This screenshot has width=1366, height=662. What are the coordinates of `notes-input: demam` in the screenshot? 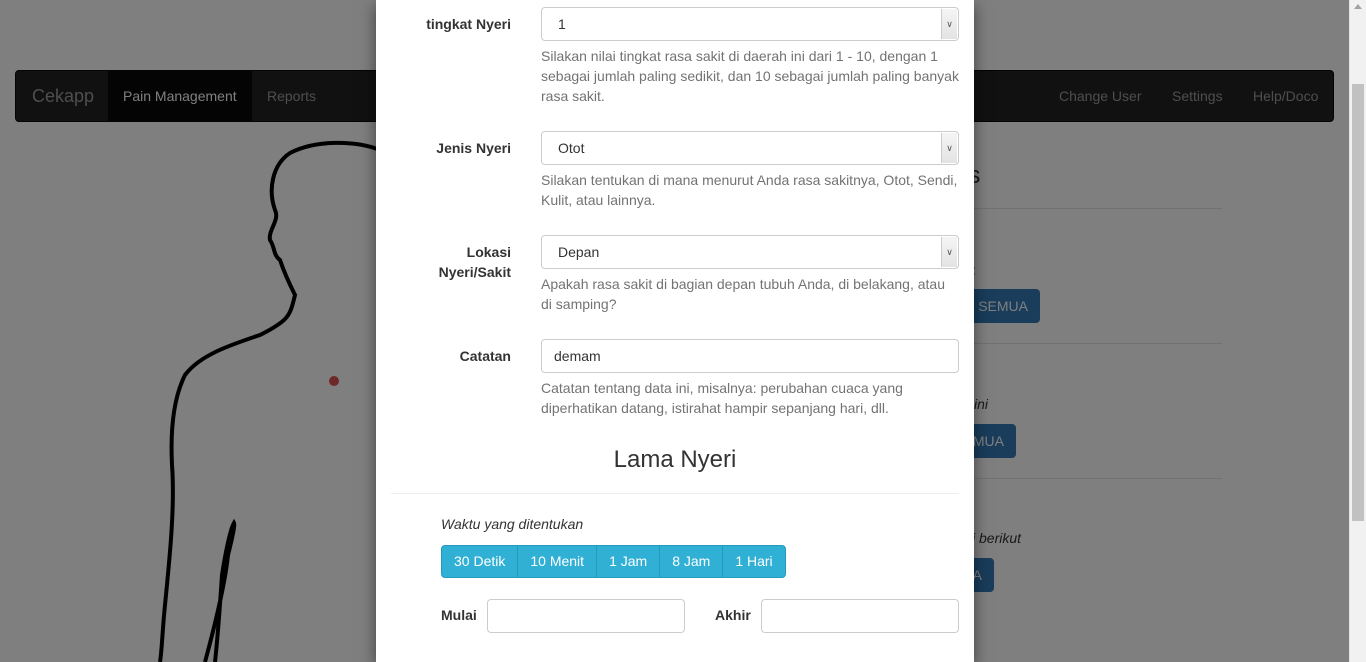 It's located at (750, 356).